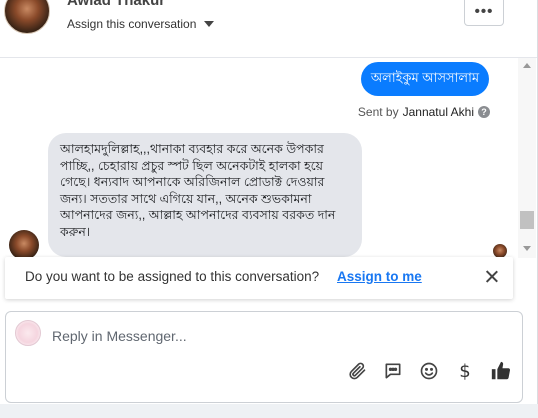 The image size is (538, 418). What do you see at coordinates (501, 371) in the screenshot?
I see `thumbs-up-icon` at bounding box center [501, 371].